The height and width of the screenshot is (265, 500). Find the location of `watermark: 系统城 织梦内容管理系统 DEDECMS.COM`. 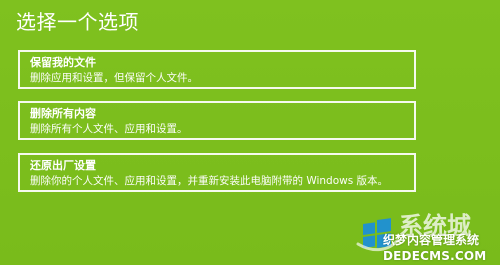

watermark: 系统城 织梦内容管理系统 DEDECMS.COM is located at coordinates (426, 237).